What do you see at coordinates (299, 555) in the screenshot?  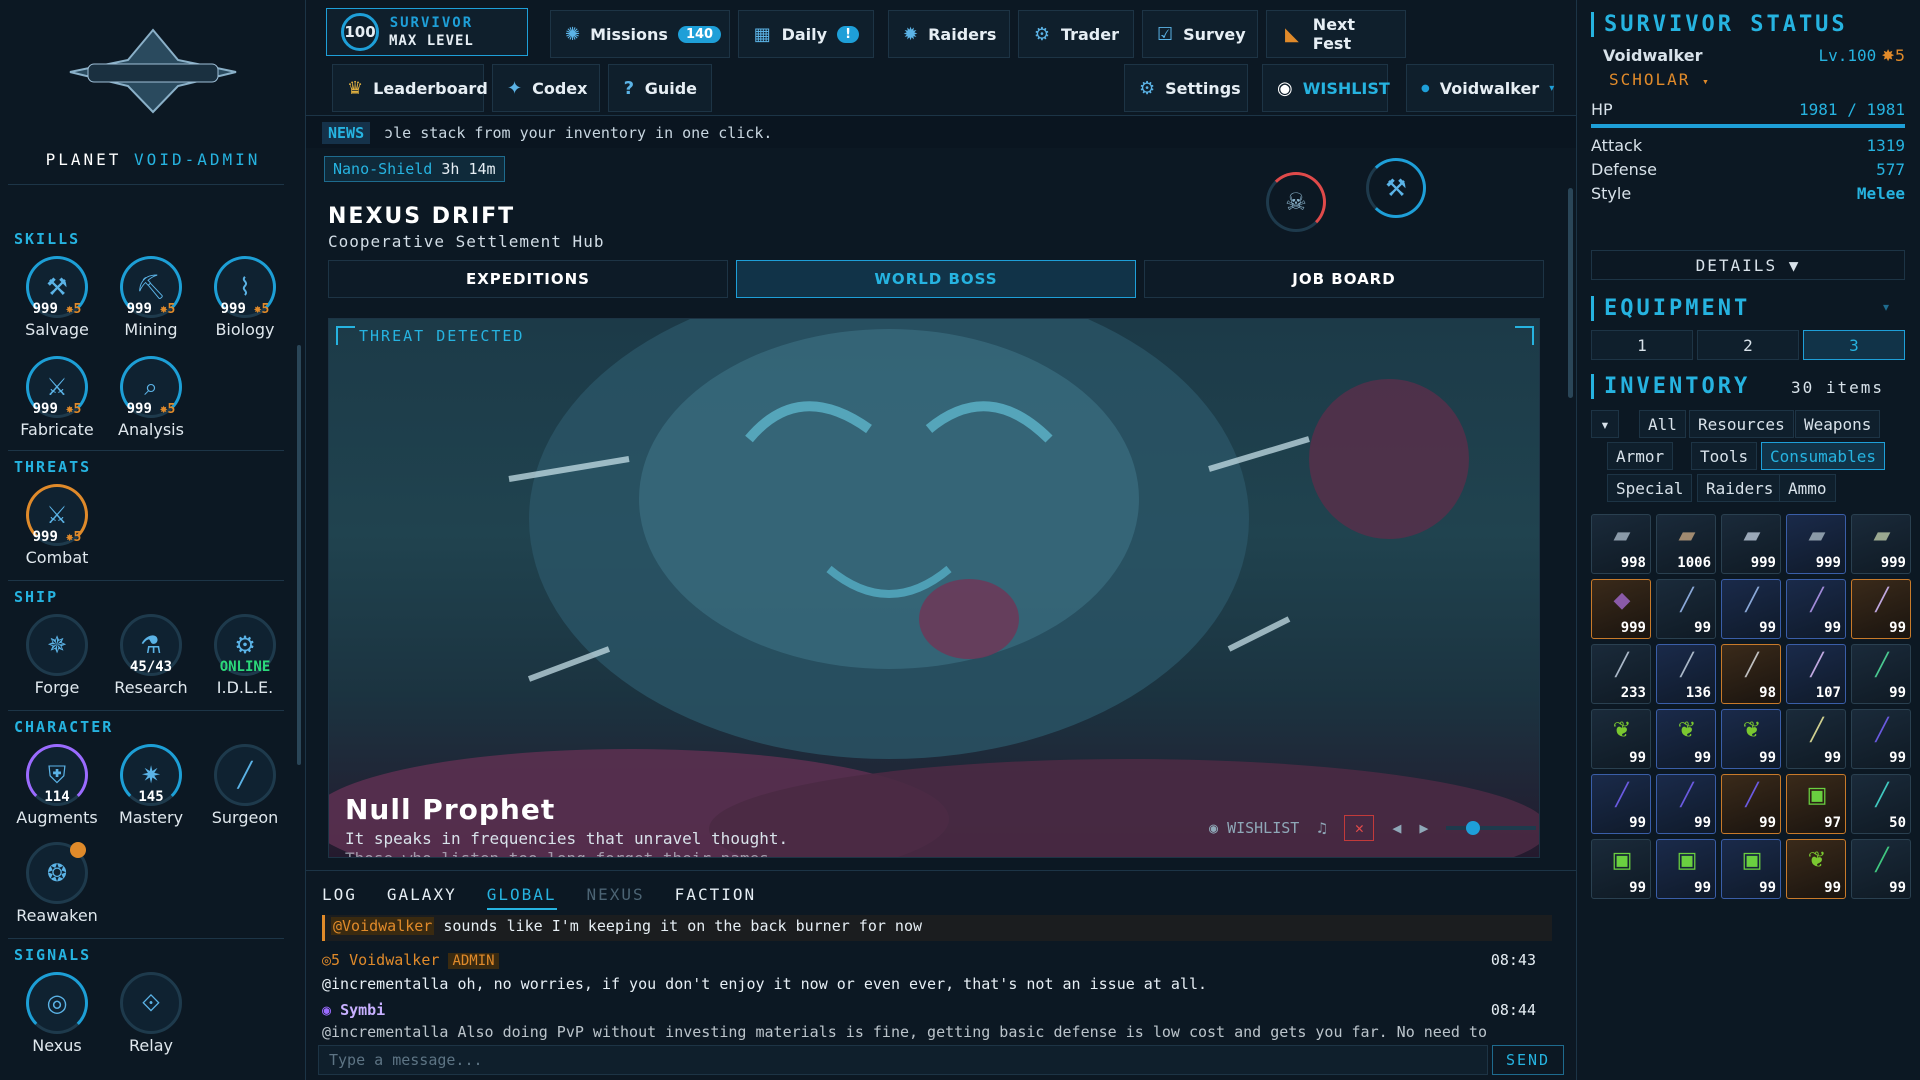 I see `sidebar-scrollbar` at bounding box center [299, 555].